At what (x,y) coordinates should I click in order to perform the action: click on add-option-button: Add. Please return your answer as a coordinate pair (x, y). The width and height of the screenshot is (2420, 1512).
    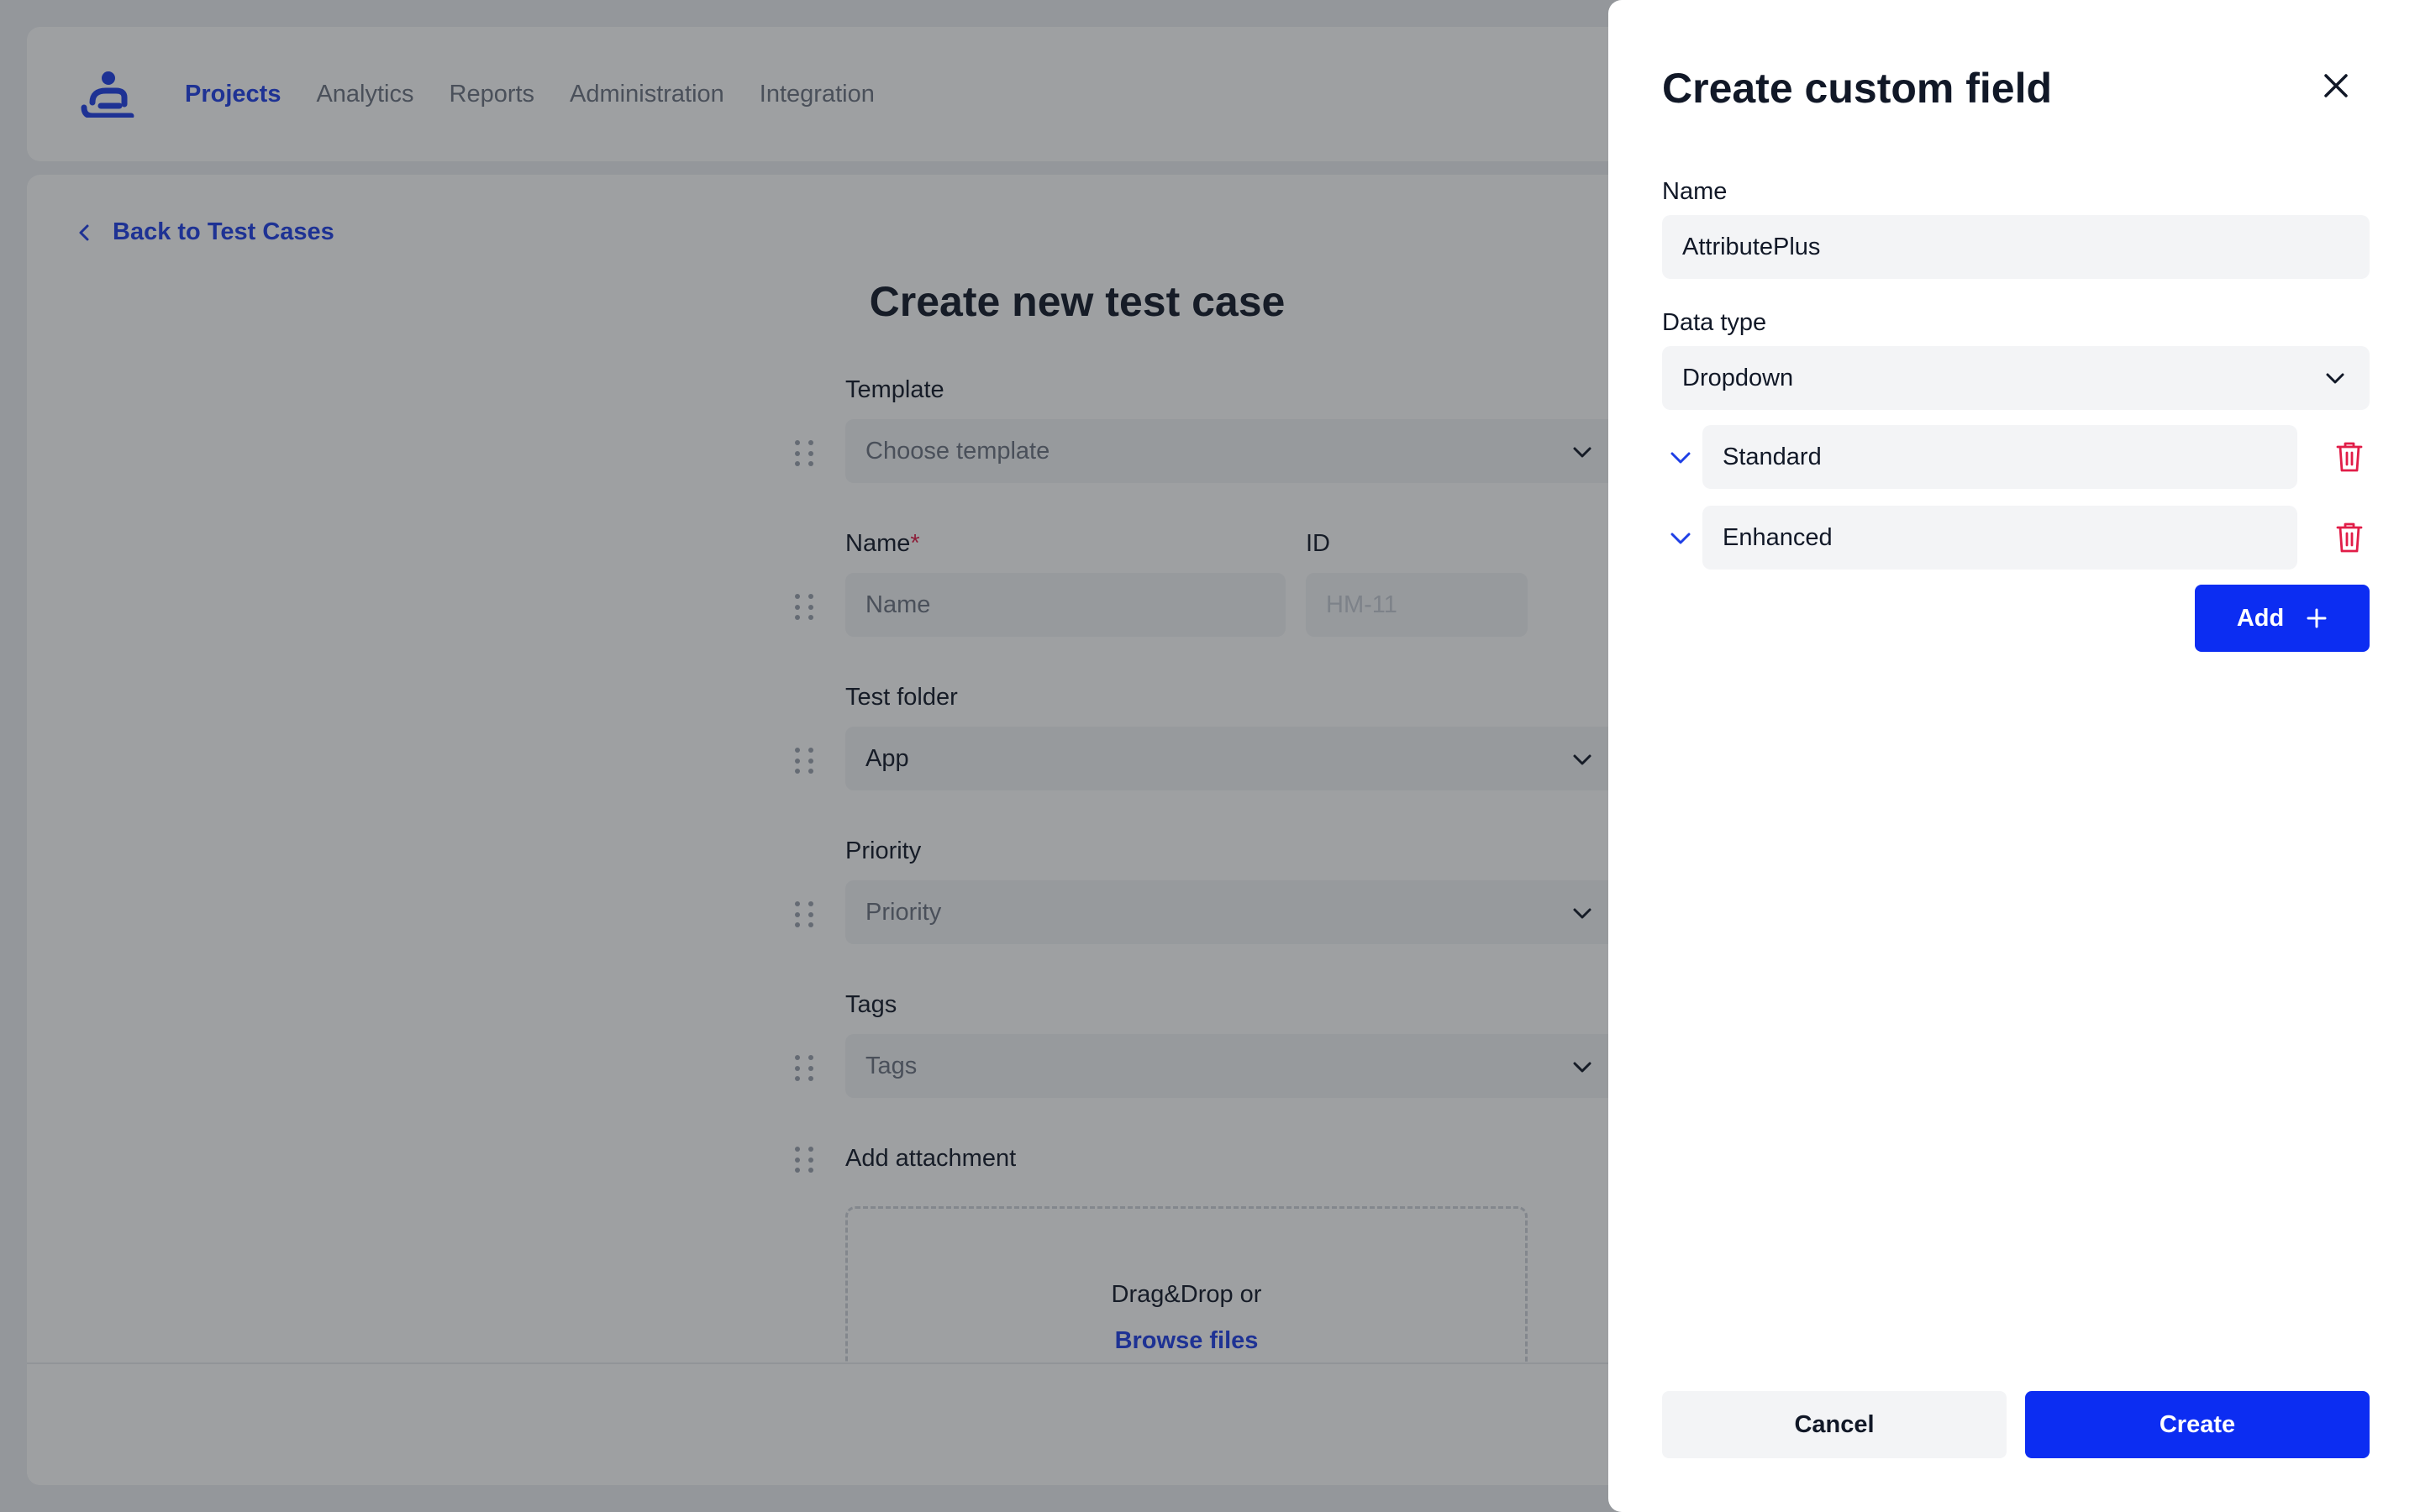
    Looking at the image, I should click on (2282, 618).